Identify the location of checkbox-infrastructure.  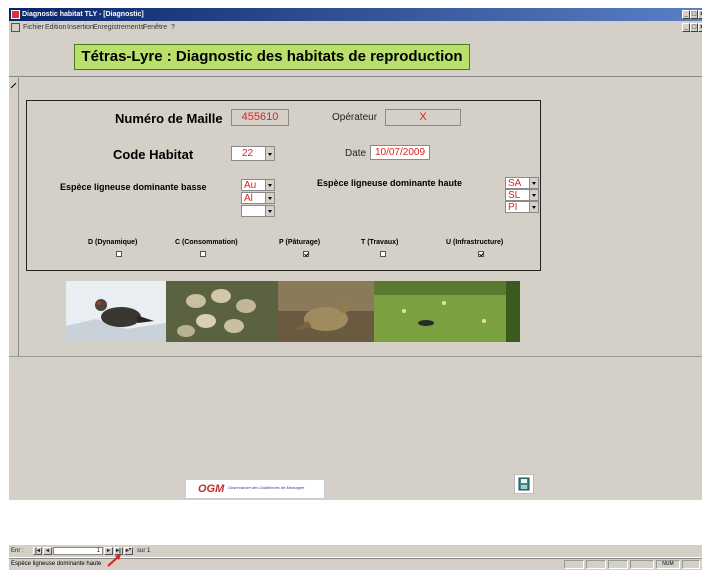
(481, 254).